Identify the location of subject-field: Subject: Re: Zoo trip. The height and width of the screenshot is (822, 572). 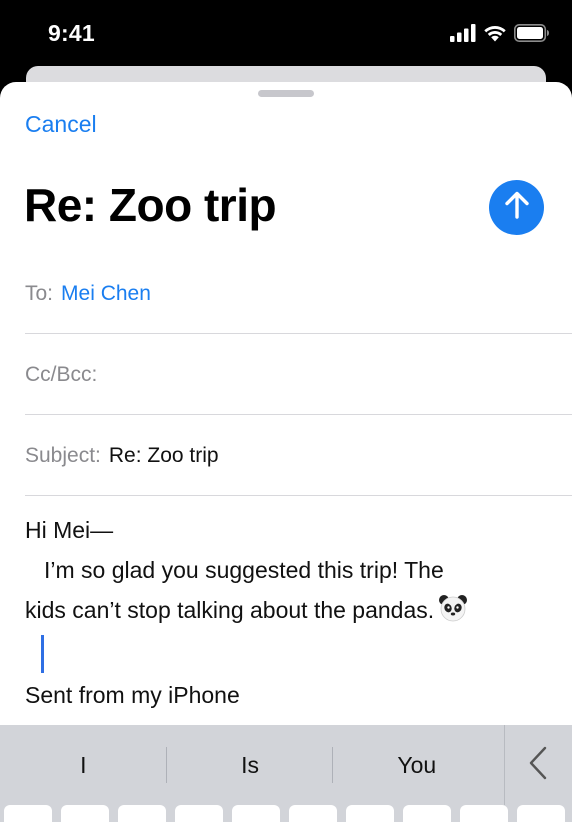
(298, 456).